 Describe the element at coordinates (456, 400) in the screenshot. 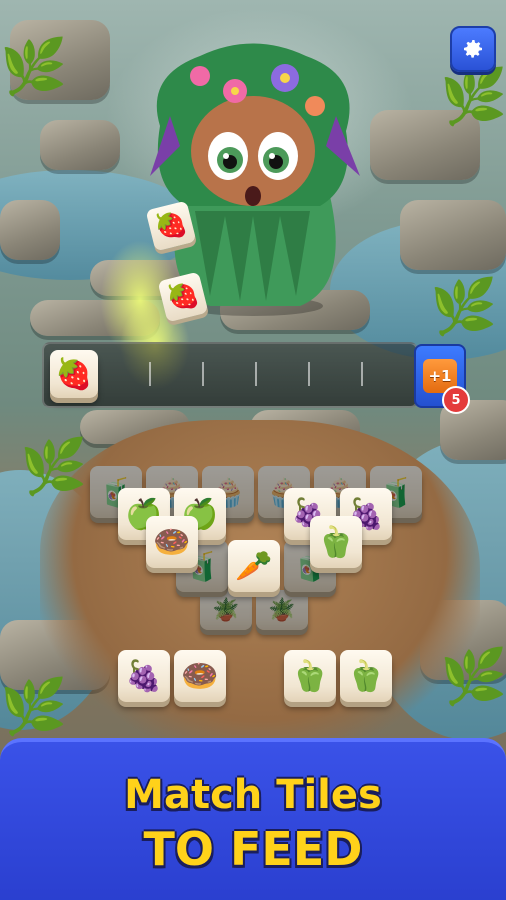

I see `booster-count-badge: 5` at that location.